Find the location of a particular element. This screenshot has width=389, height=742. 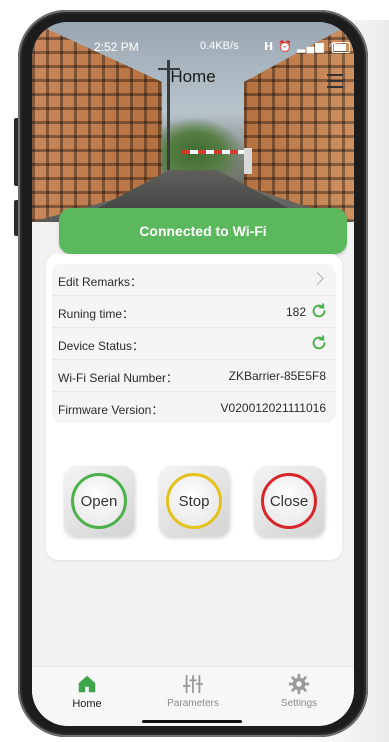

hd-icon: 𝗛 is located at coordinates (269, 47).